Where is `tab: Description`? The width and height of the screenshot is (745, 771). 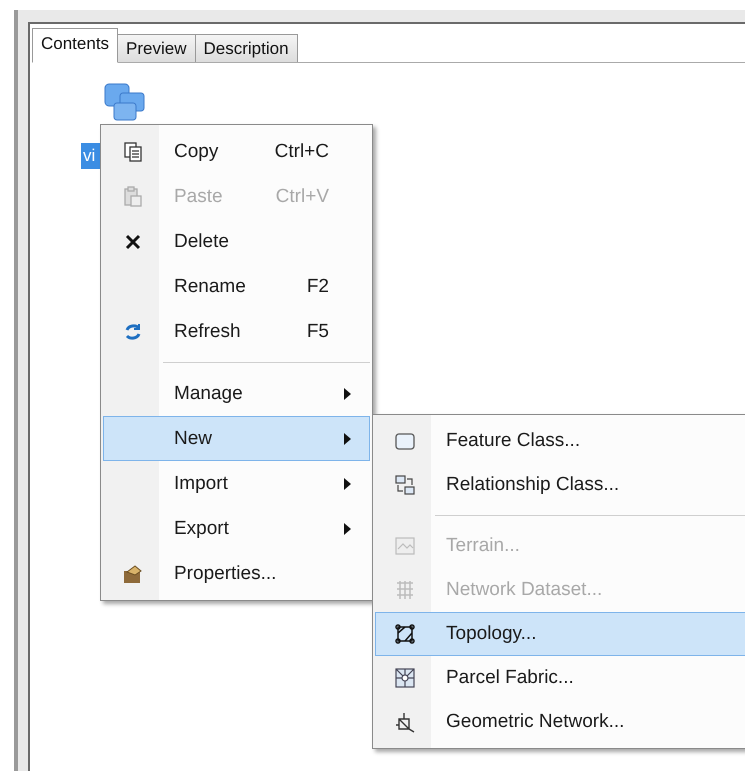
tab: Description is located at coordinates (246, 48).